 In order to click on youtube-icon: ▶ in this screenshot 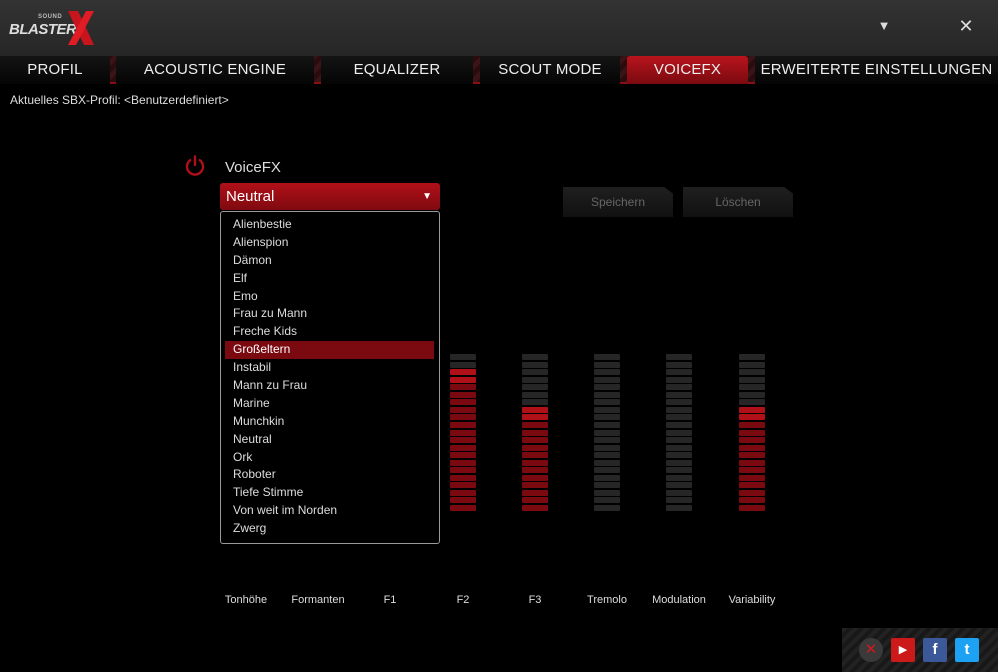, I will do `click(903, 650)`.